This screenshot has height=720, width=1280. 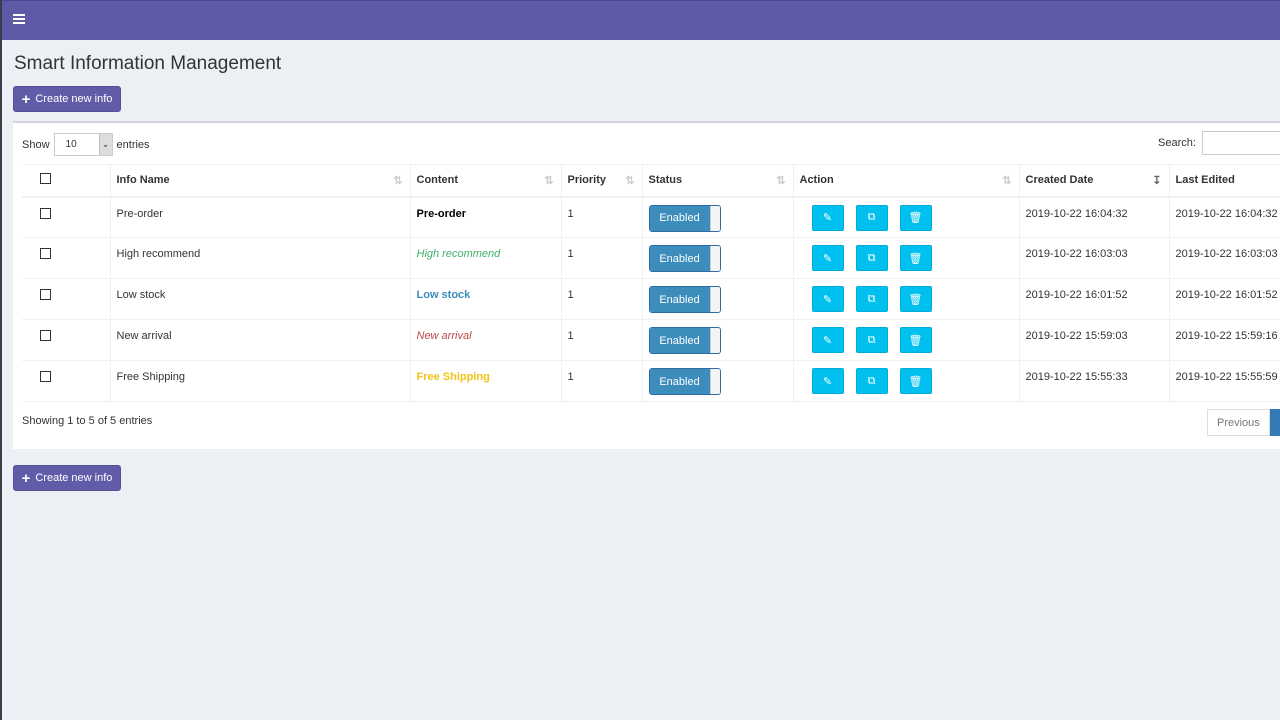 What do you see at coordinates (260, 181) in the screenshot?
I see `column-header-info-name: Info Name ⇅` at bounding box center [260, 181].